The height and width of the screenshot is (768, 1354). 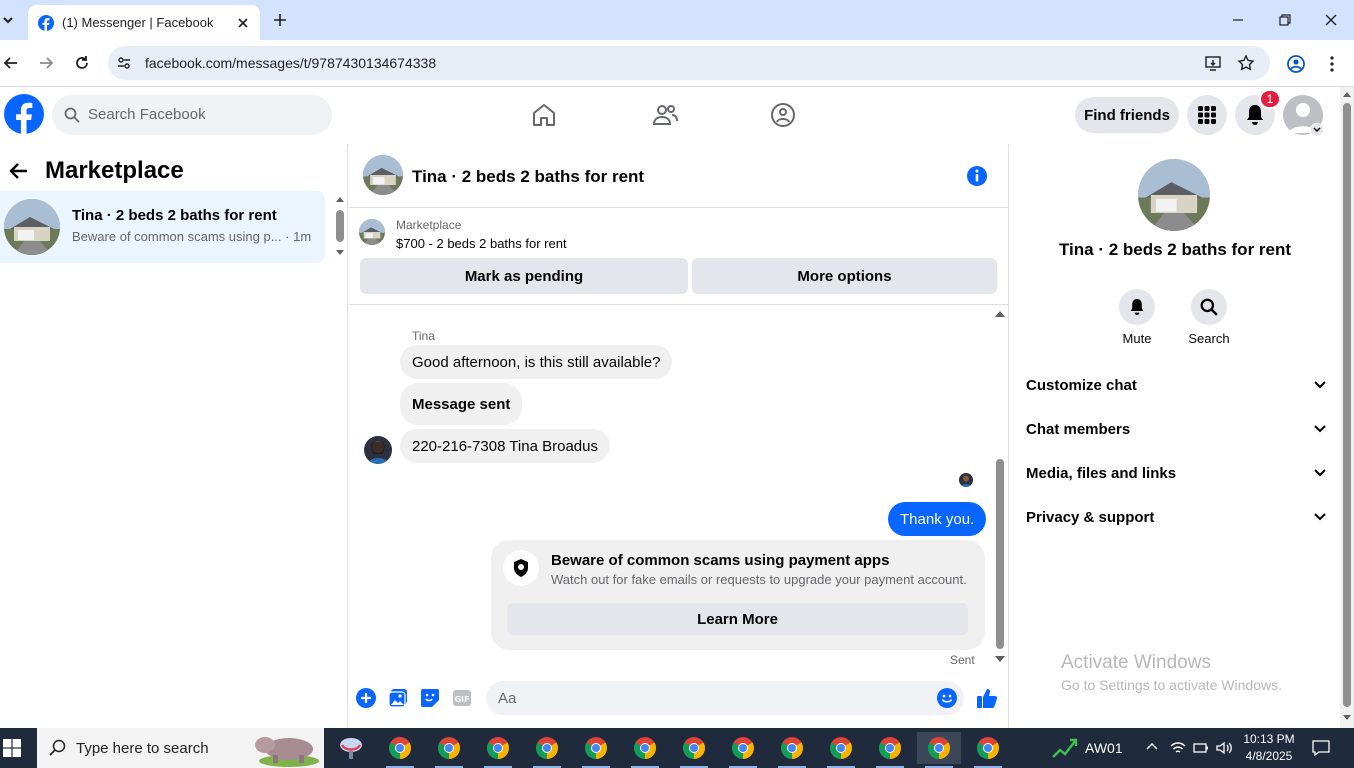 What do you see at coordinates (1178, 748) in the screenshot?
I see `wifi-icon` at bounding box center [1178, 748].